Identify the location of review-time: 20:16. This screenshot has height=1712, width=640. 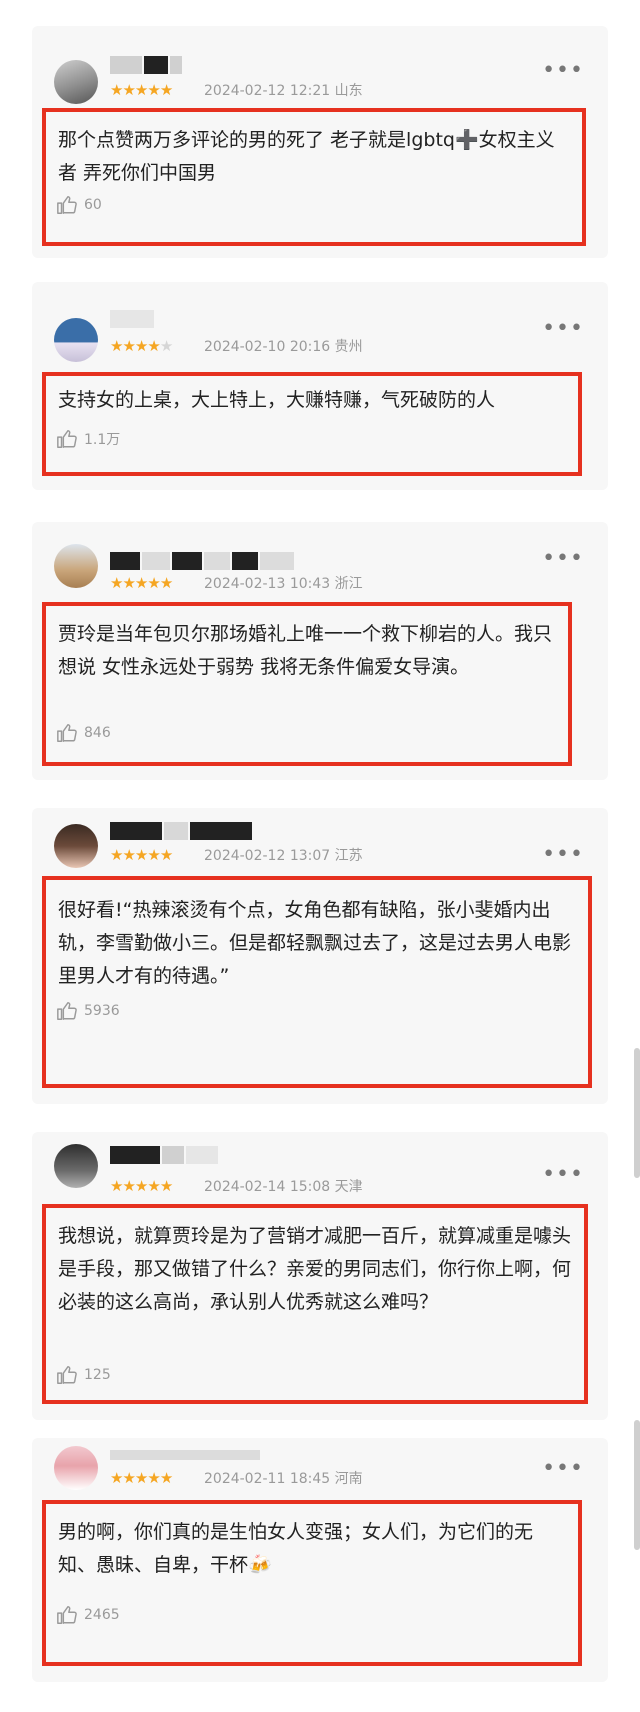
(310, 347).